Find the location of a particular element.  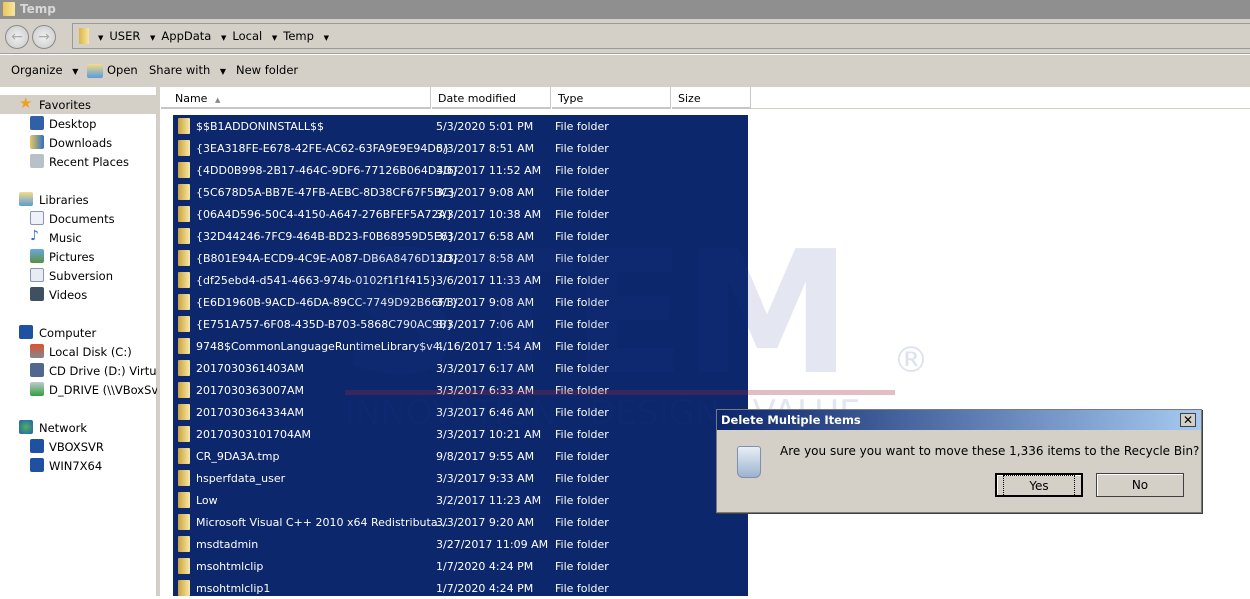

no-button: No is located at coordinates (1140, 485).